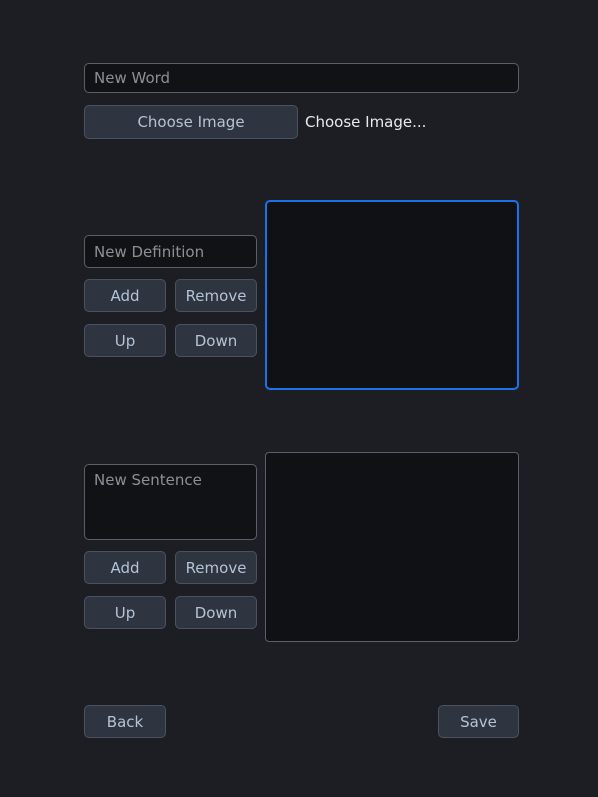 Image resolution: width=598 pixels, height=797 pixels. Describe the element at coordinates (125, 567) in the screenshot. I see `sentence-add-button: Add` at that location.